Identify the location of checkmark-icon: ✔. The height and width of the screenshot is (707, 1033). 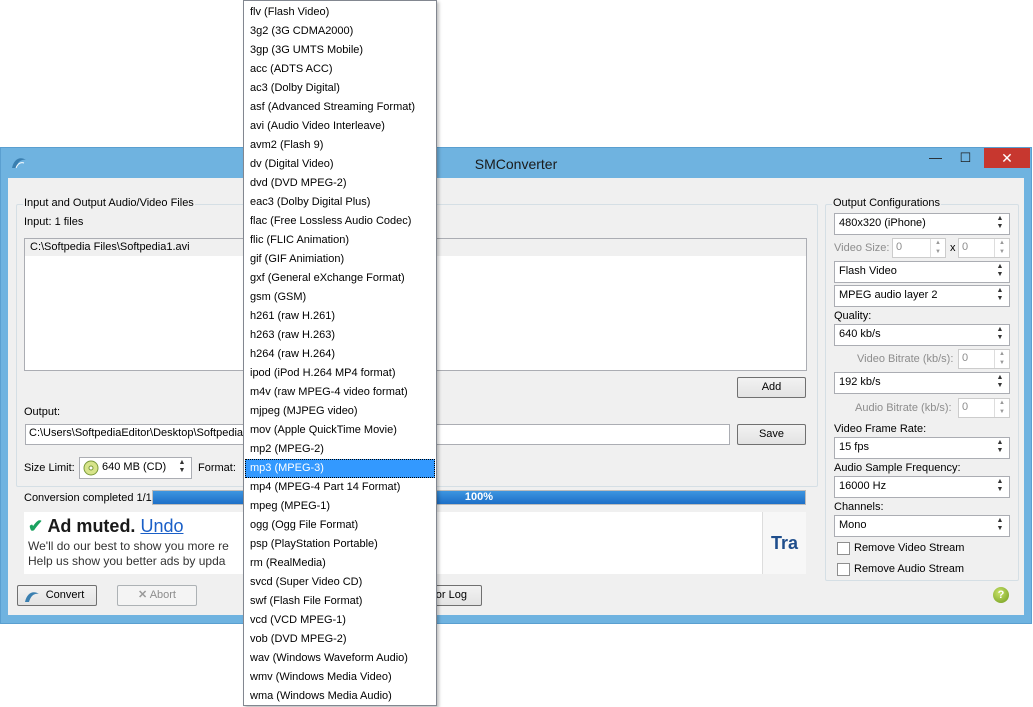
(36, 526).